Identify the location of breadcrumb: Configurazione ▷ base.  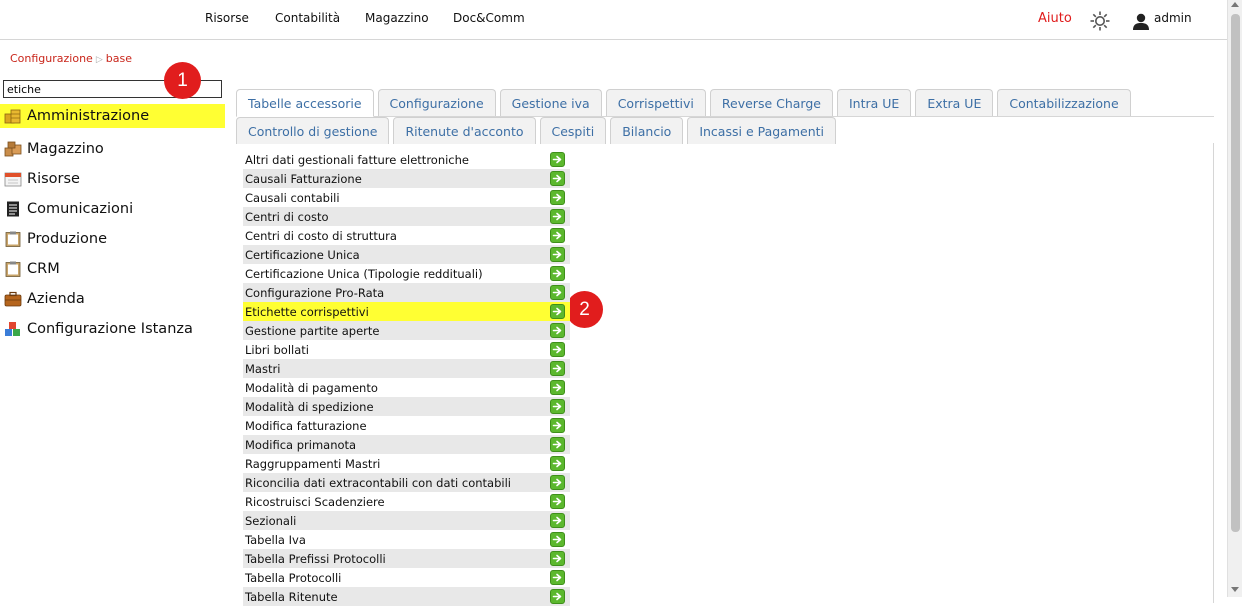
(71, 58).